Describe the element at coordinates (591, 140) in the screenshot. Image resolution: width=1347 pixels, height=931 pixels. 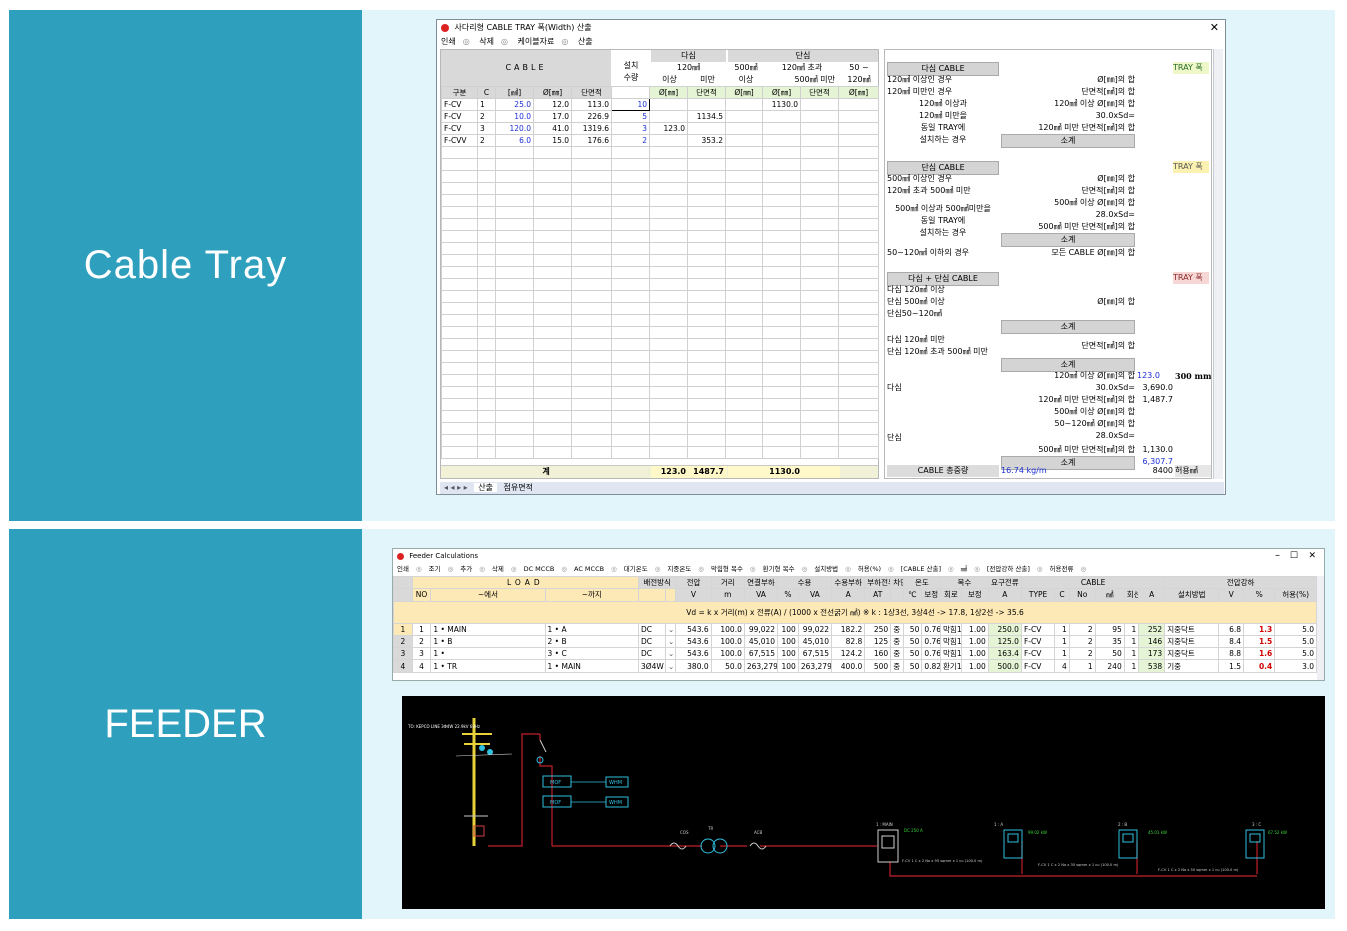
I see `table-cell: 176.6` at that location.